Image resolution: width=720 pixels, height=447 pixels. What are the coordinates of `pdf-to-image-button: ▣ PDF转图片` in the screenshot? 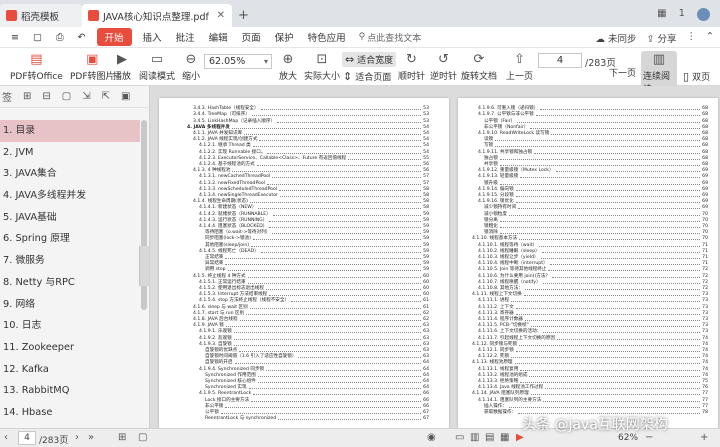 It's located at (92, 67).